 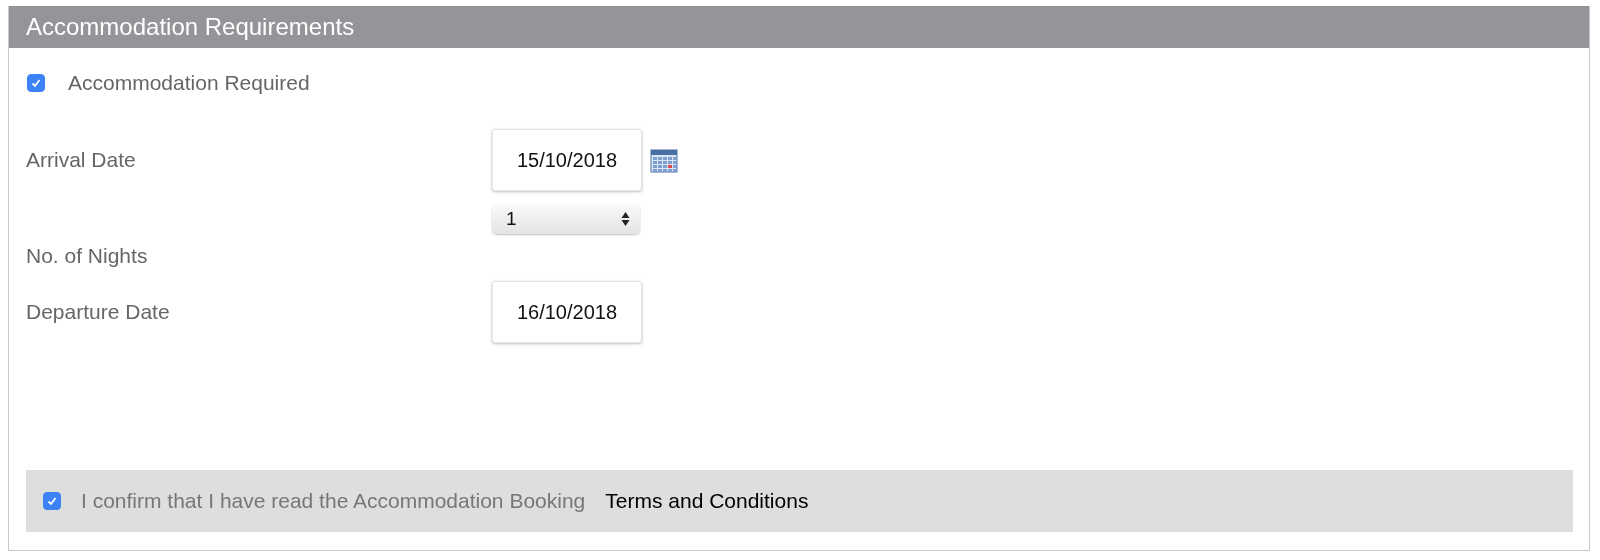 I want to click on calendar-icon, so click(x=664, y=160).